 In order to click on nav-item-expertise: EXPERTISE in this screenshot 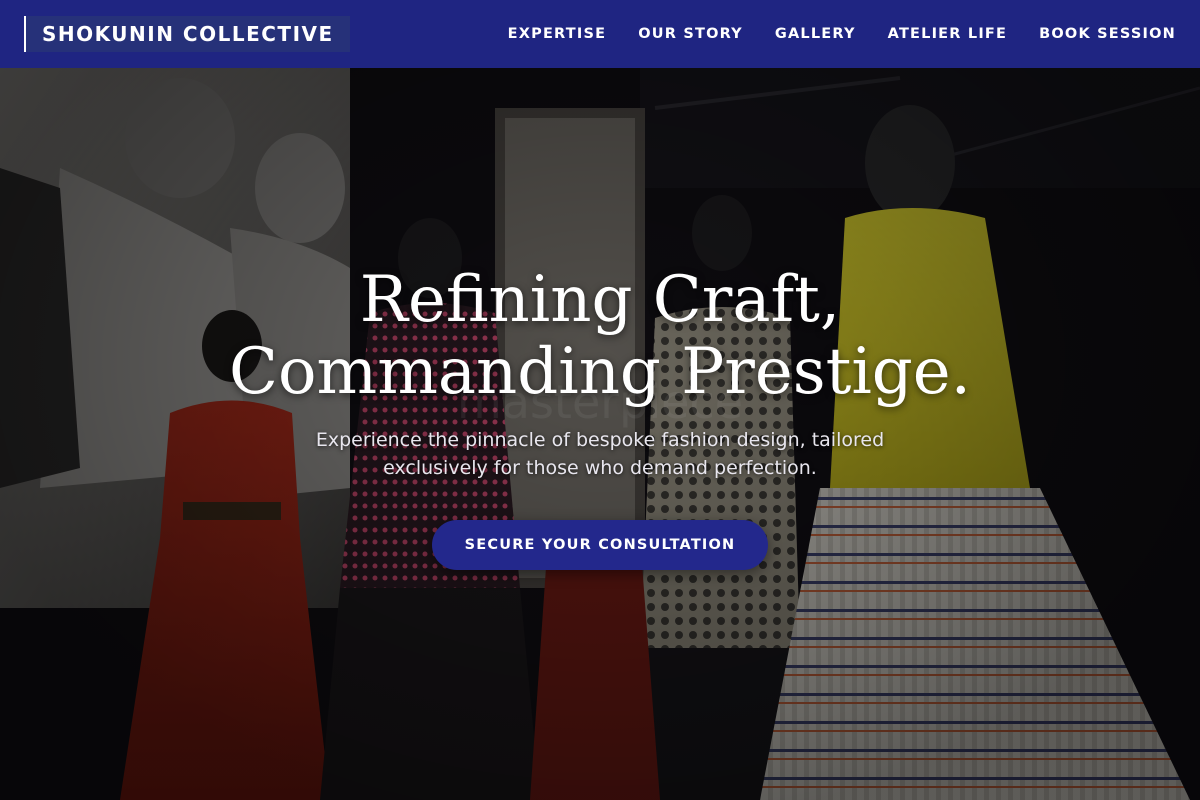, I will do `click(557, 34)`.